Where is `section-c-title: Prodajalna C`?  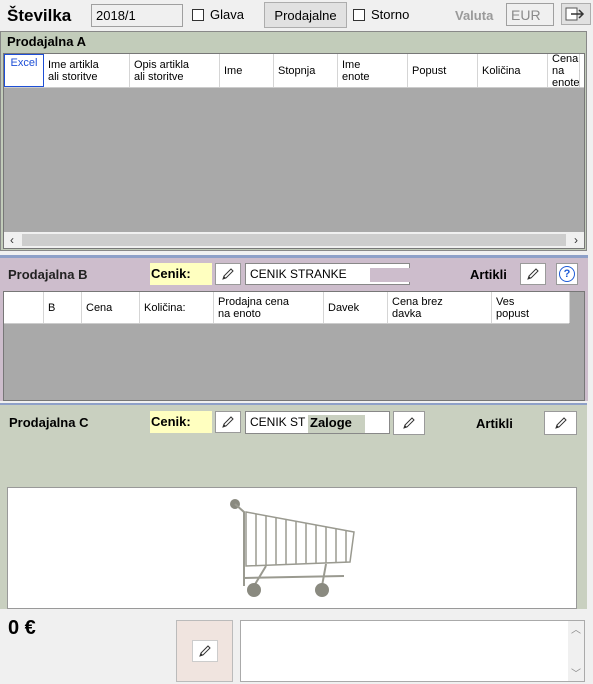
section-c-title: Prodajalna C is located at coordinates (49, 422).